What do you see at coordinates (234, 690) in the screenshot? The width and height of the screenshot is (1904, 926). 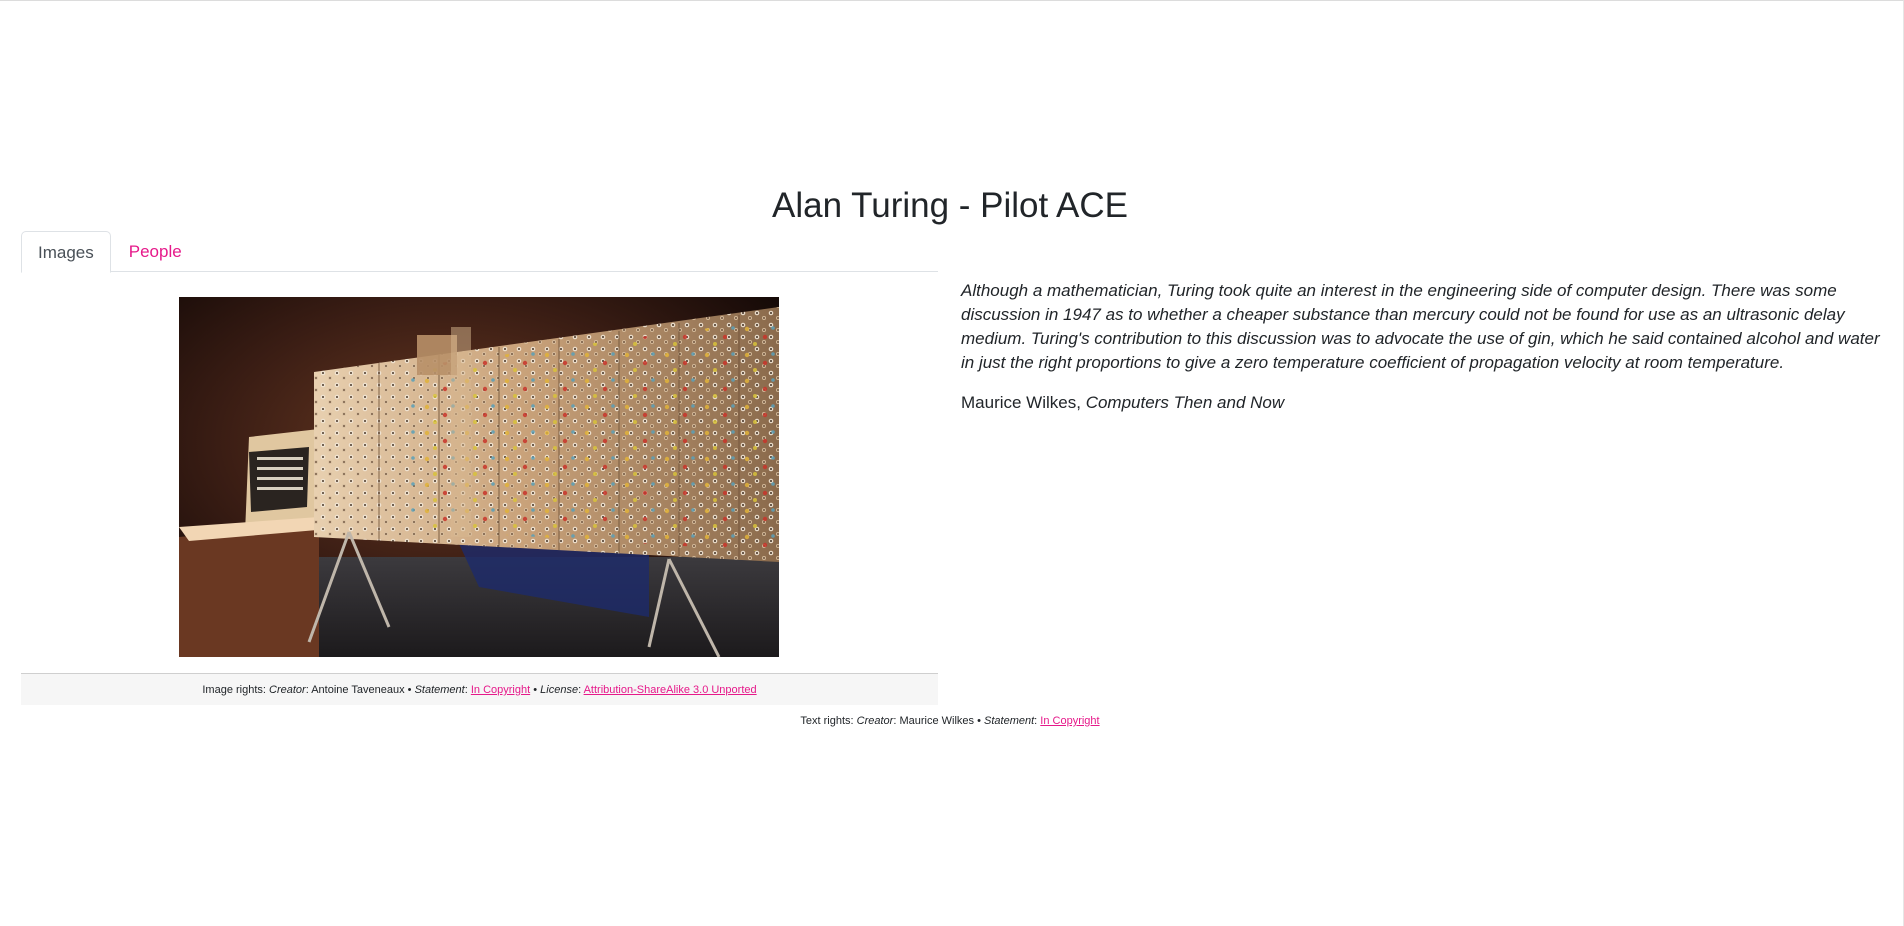 I see `image-rights-prefix: Image rights:` at bounding box center [234, 690].